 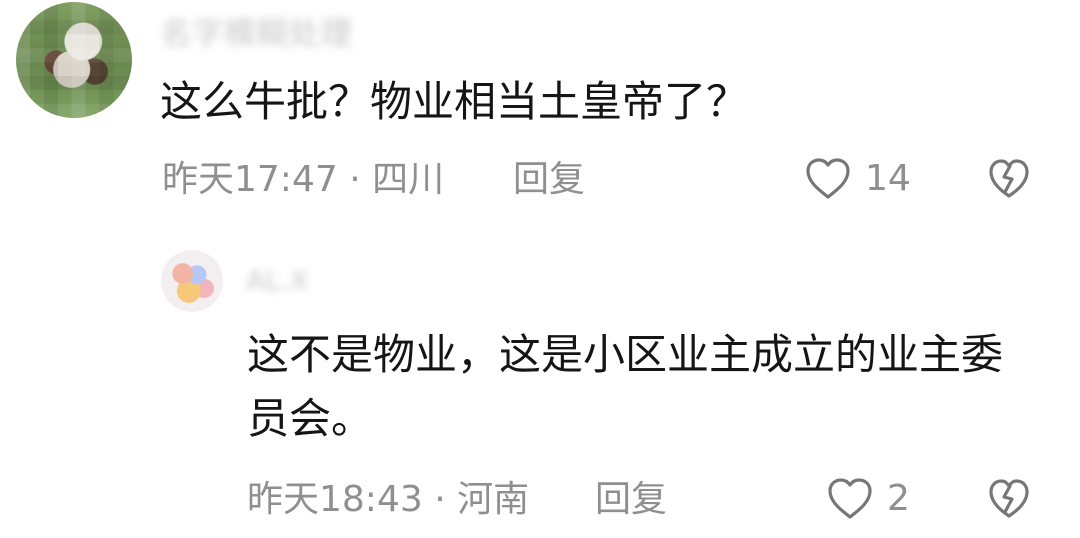 What do you see at coordinates (277, 280) in the screenshot?
I see `username: AL.X` at bounding box center [277, 280].